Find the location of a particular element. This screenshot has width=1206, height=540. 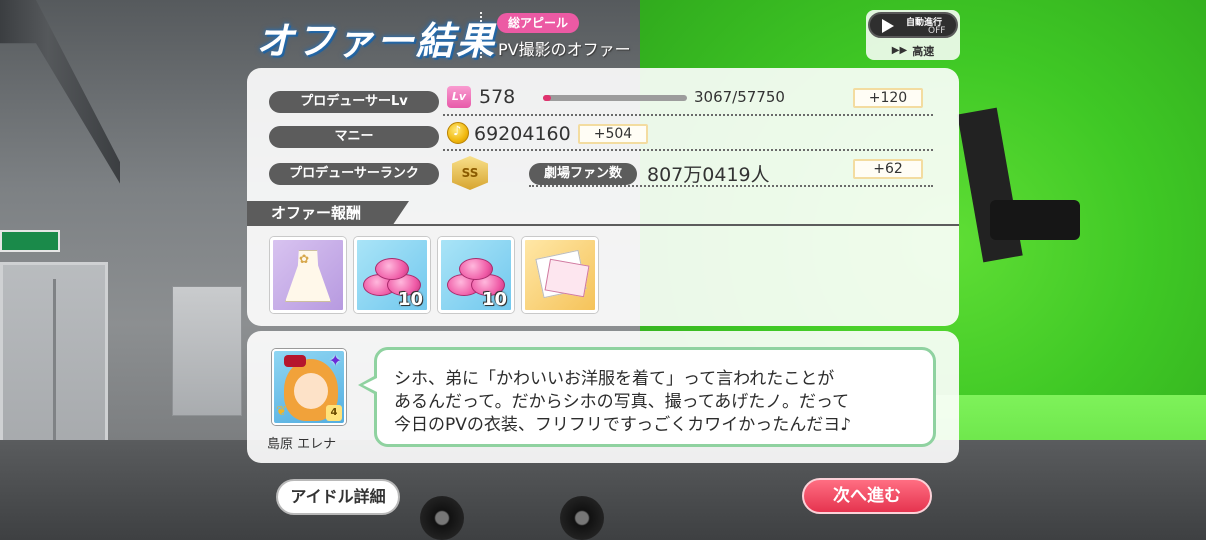

rewards-title: オファー報酬 is located at coordinates (328, 213).